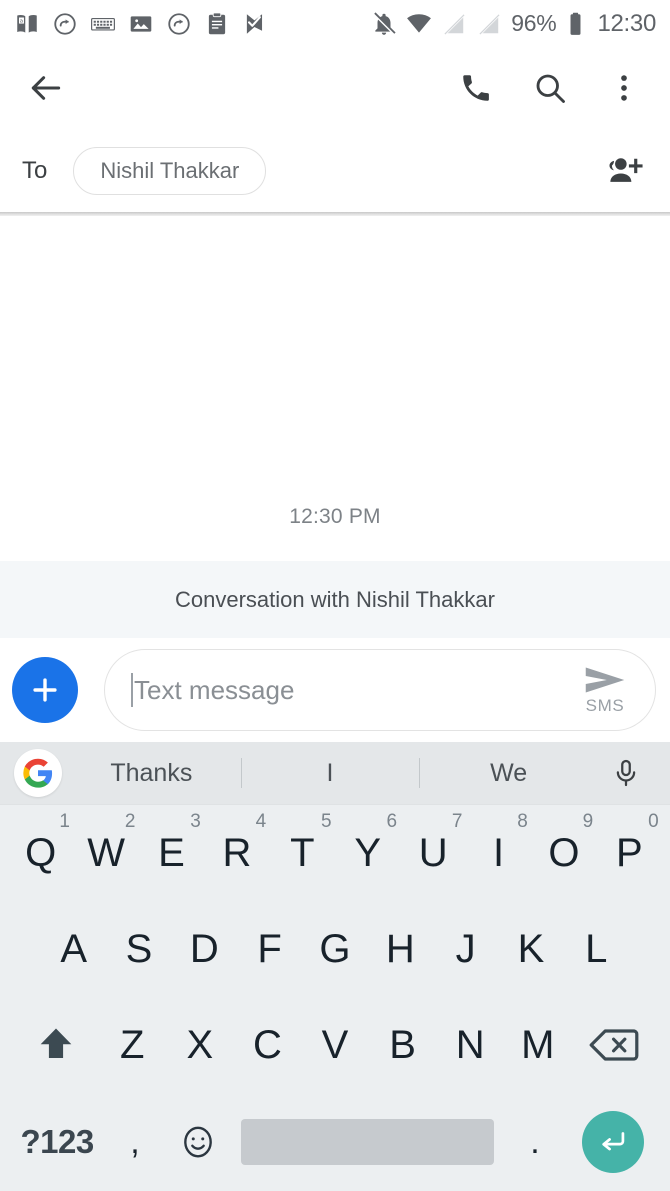  I want to click on key-y: 6Y, so click(367, 853).